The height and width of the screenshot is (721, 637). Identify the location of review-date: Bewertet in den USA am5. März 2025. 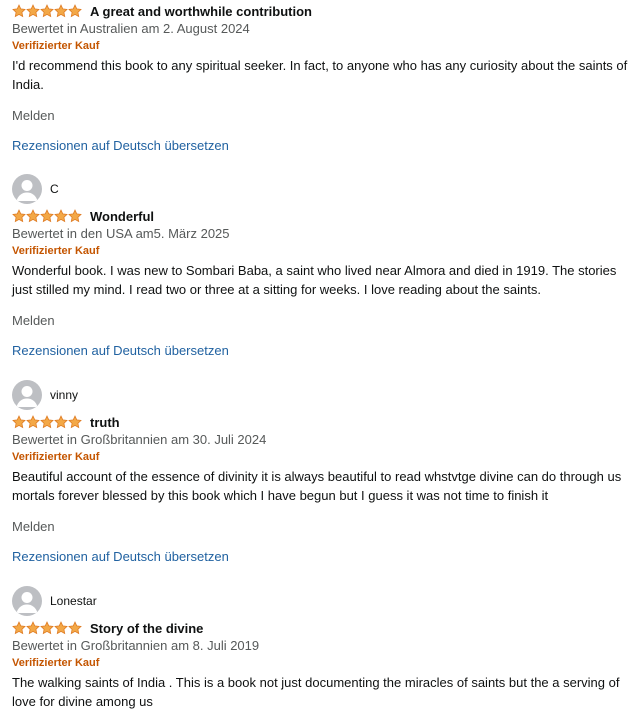
(121, 233).